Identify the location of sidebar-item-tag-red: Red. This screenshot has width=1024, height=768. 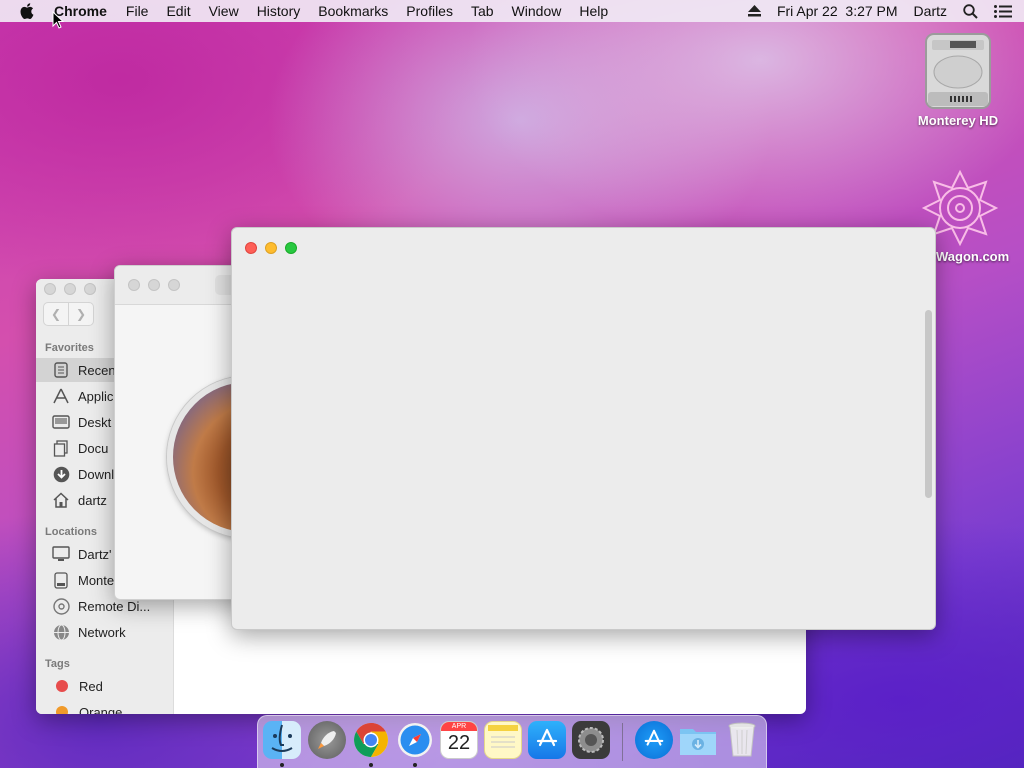
(104, 686).